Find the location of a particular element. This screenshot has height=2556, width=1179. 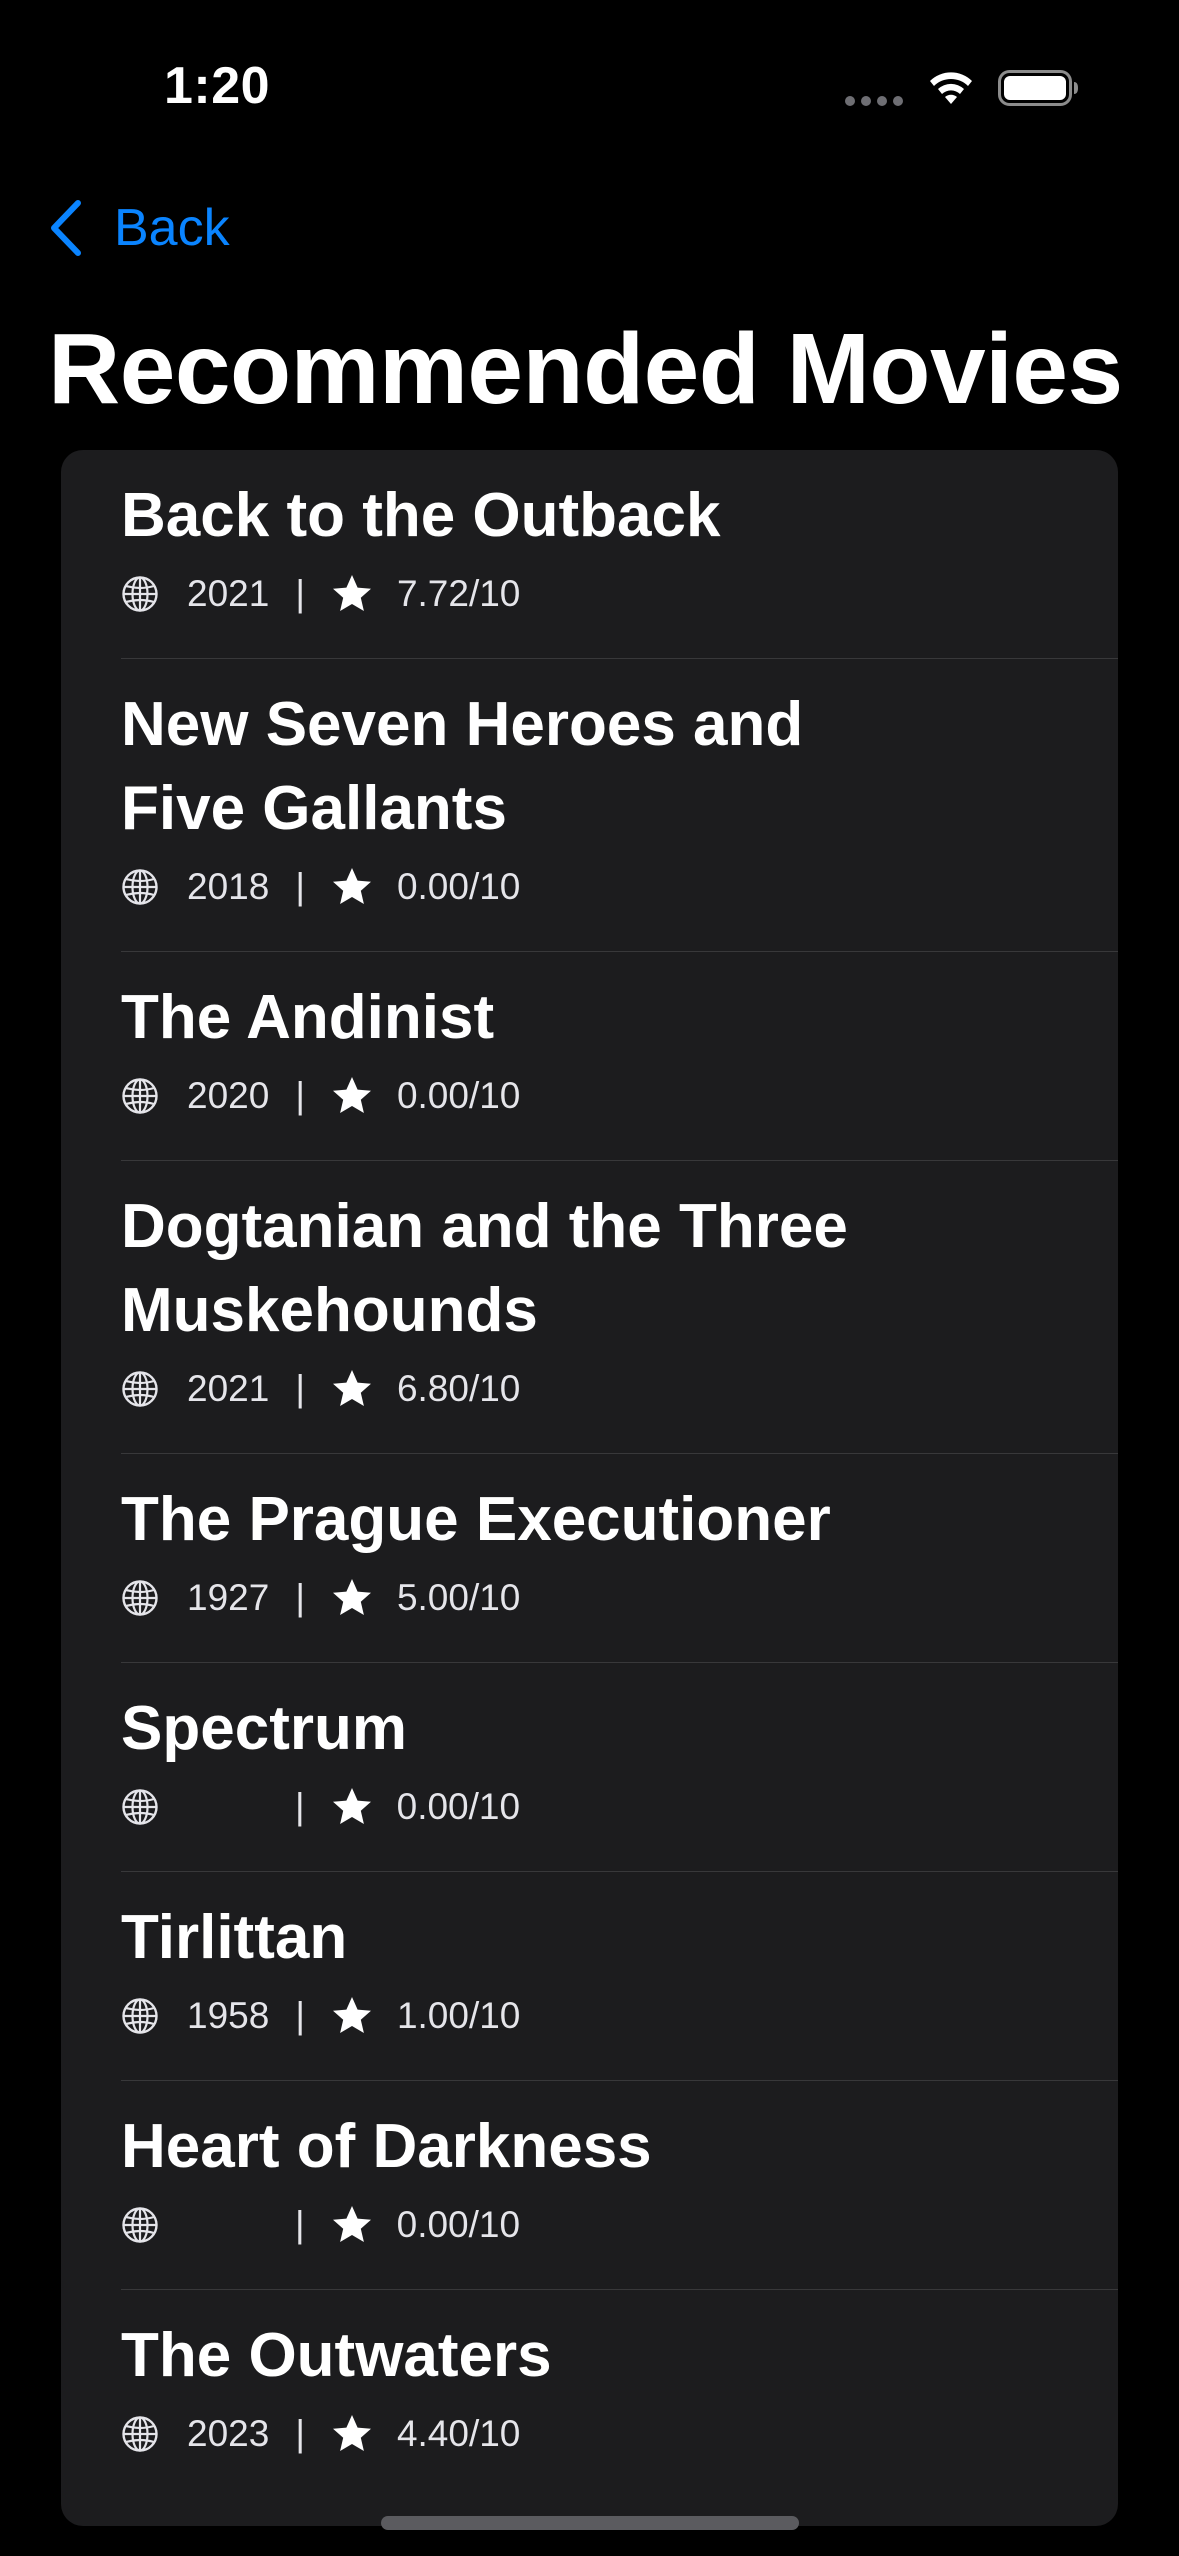

movie-title: Back to the Outback is located at coordinates (421, 515).